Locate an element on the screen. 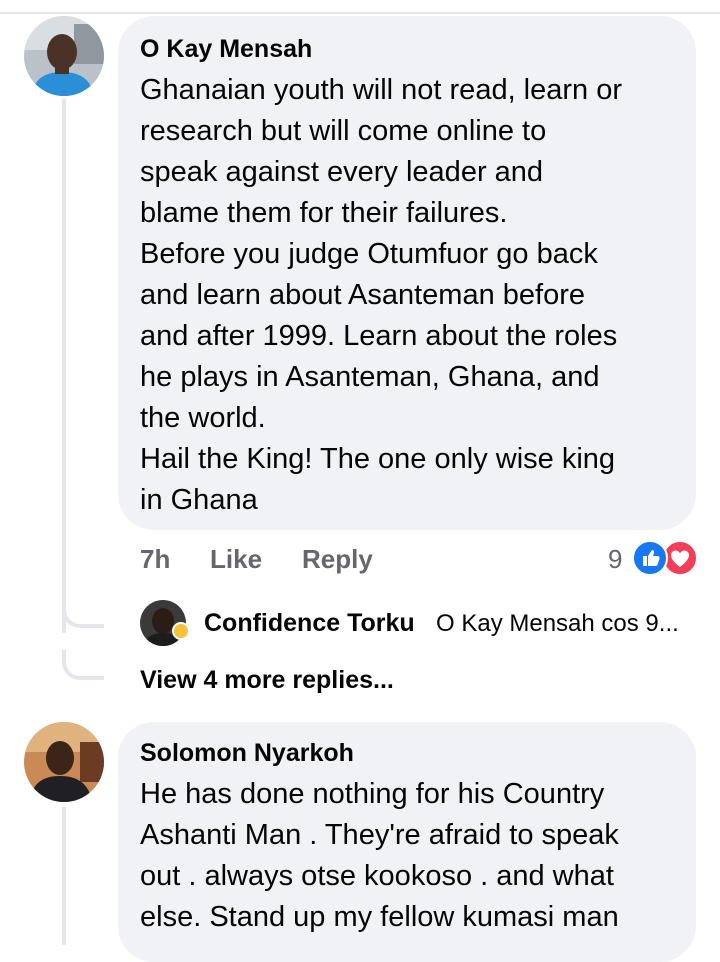 This screenshot has width=720, height=962. like-icon is located at coordinates (650, 558).